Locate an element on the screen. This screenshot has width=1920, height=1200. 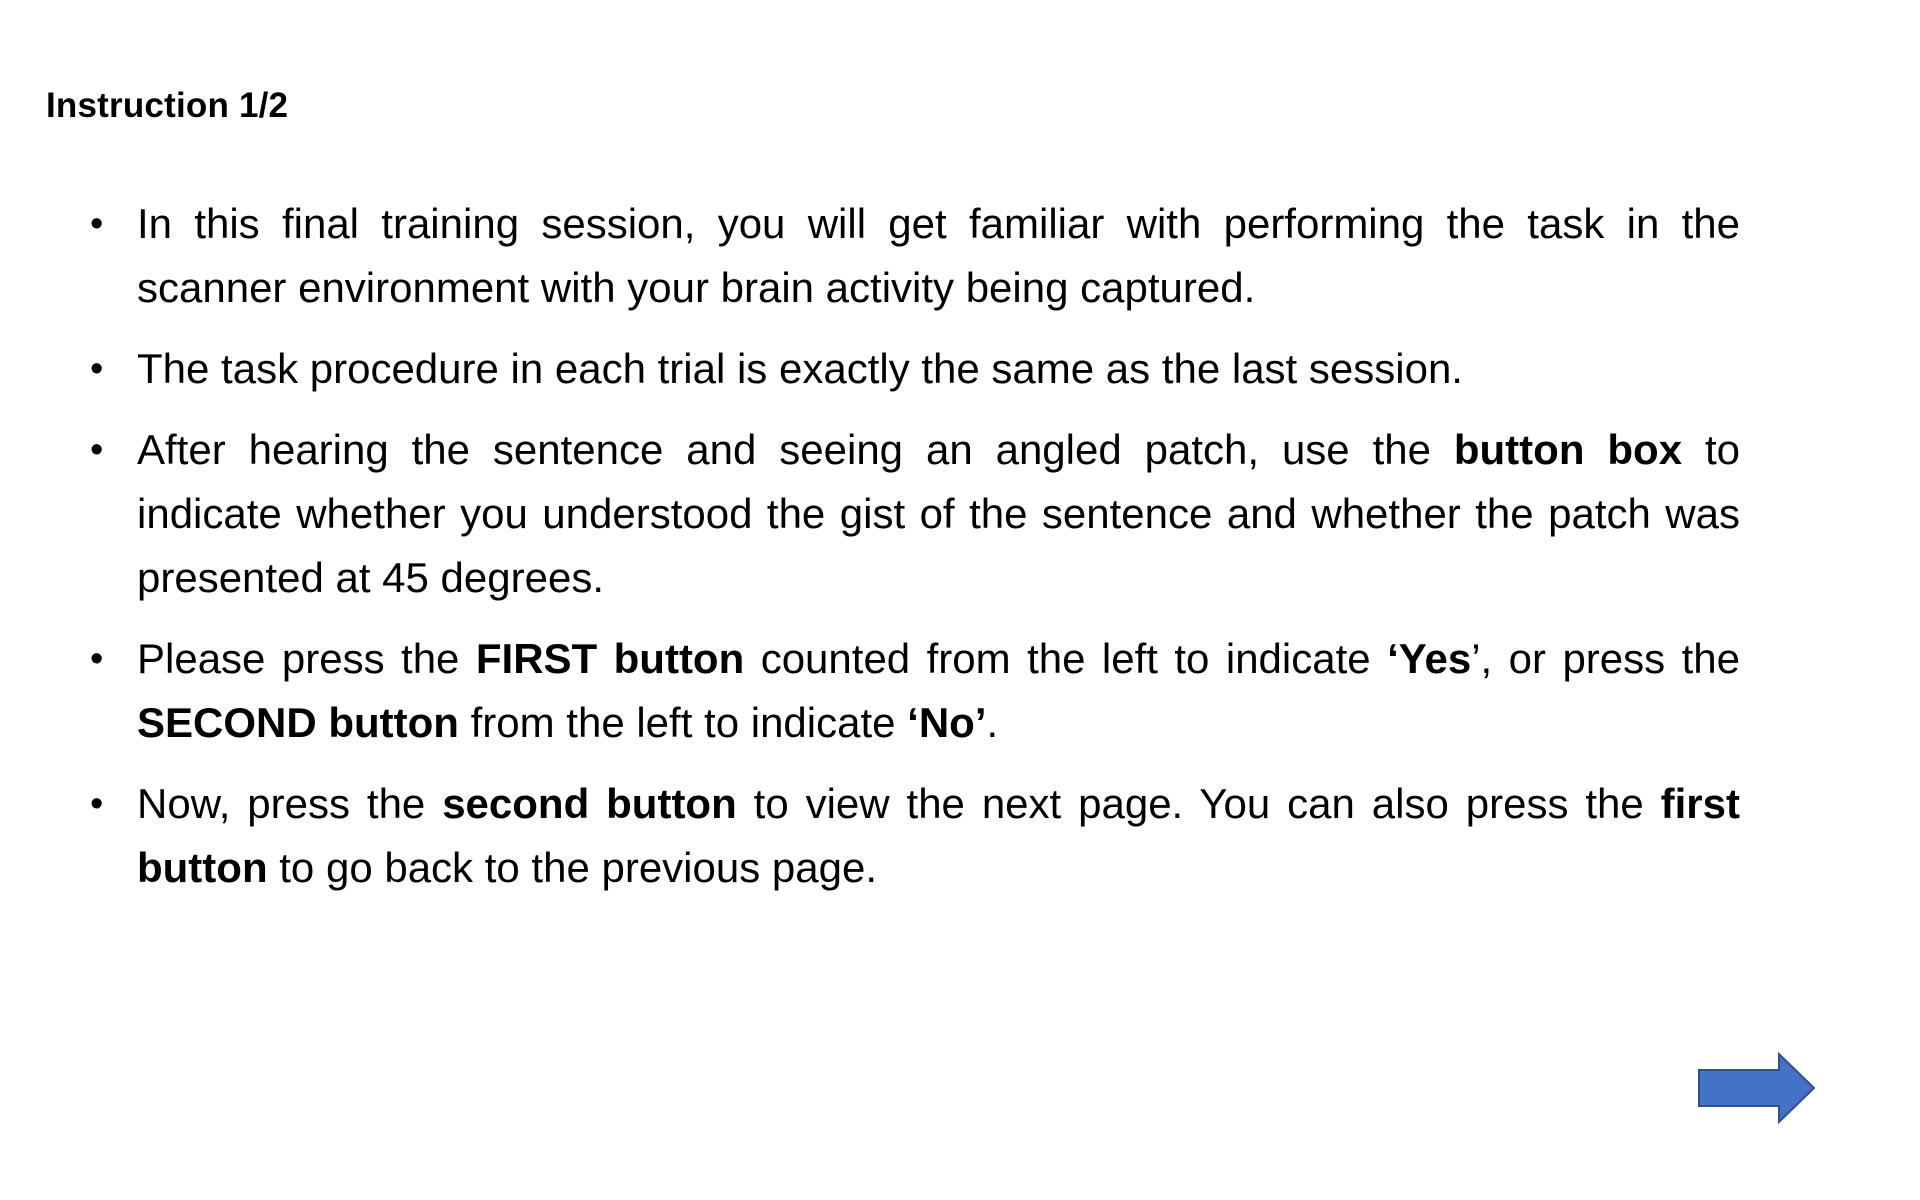
bold-text-segment: ‘Yes is located at coordinates (1429, 658).